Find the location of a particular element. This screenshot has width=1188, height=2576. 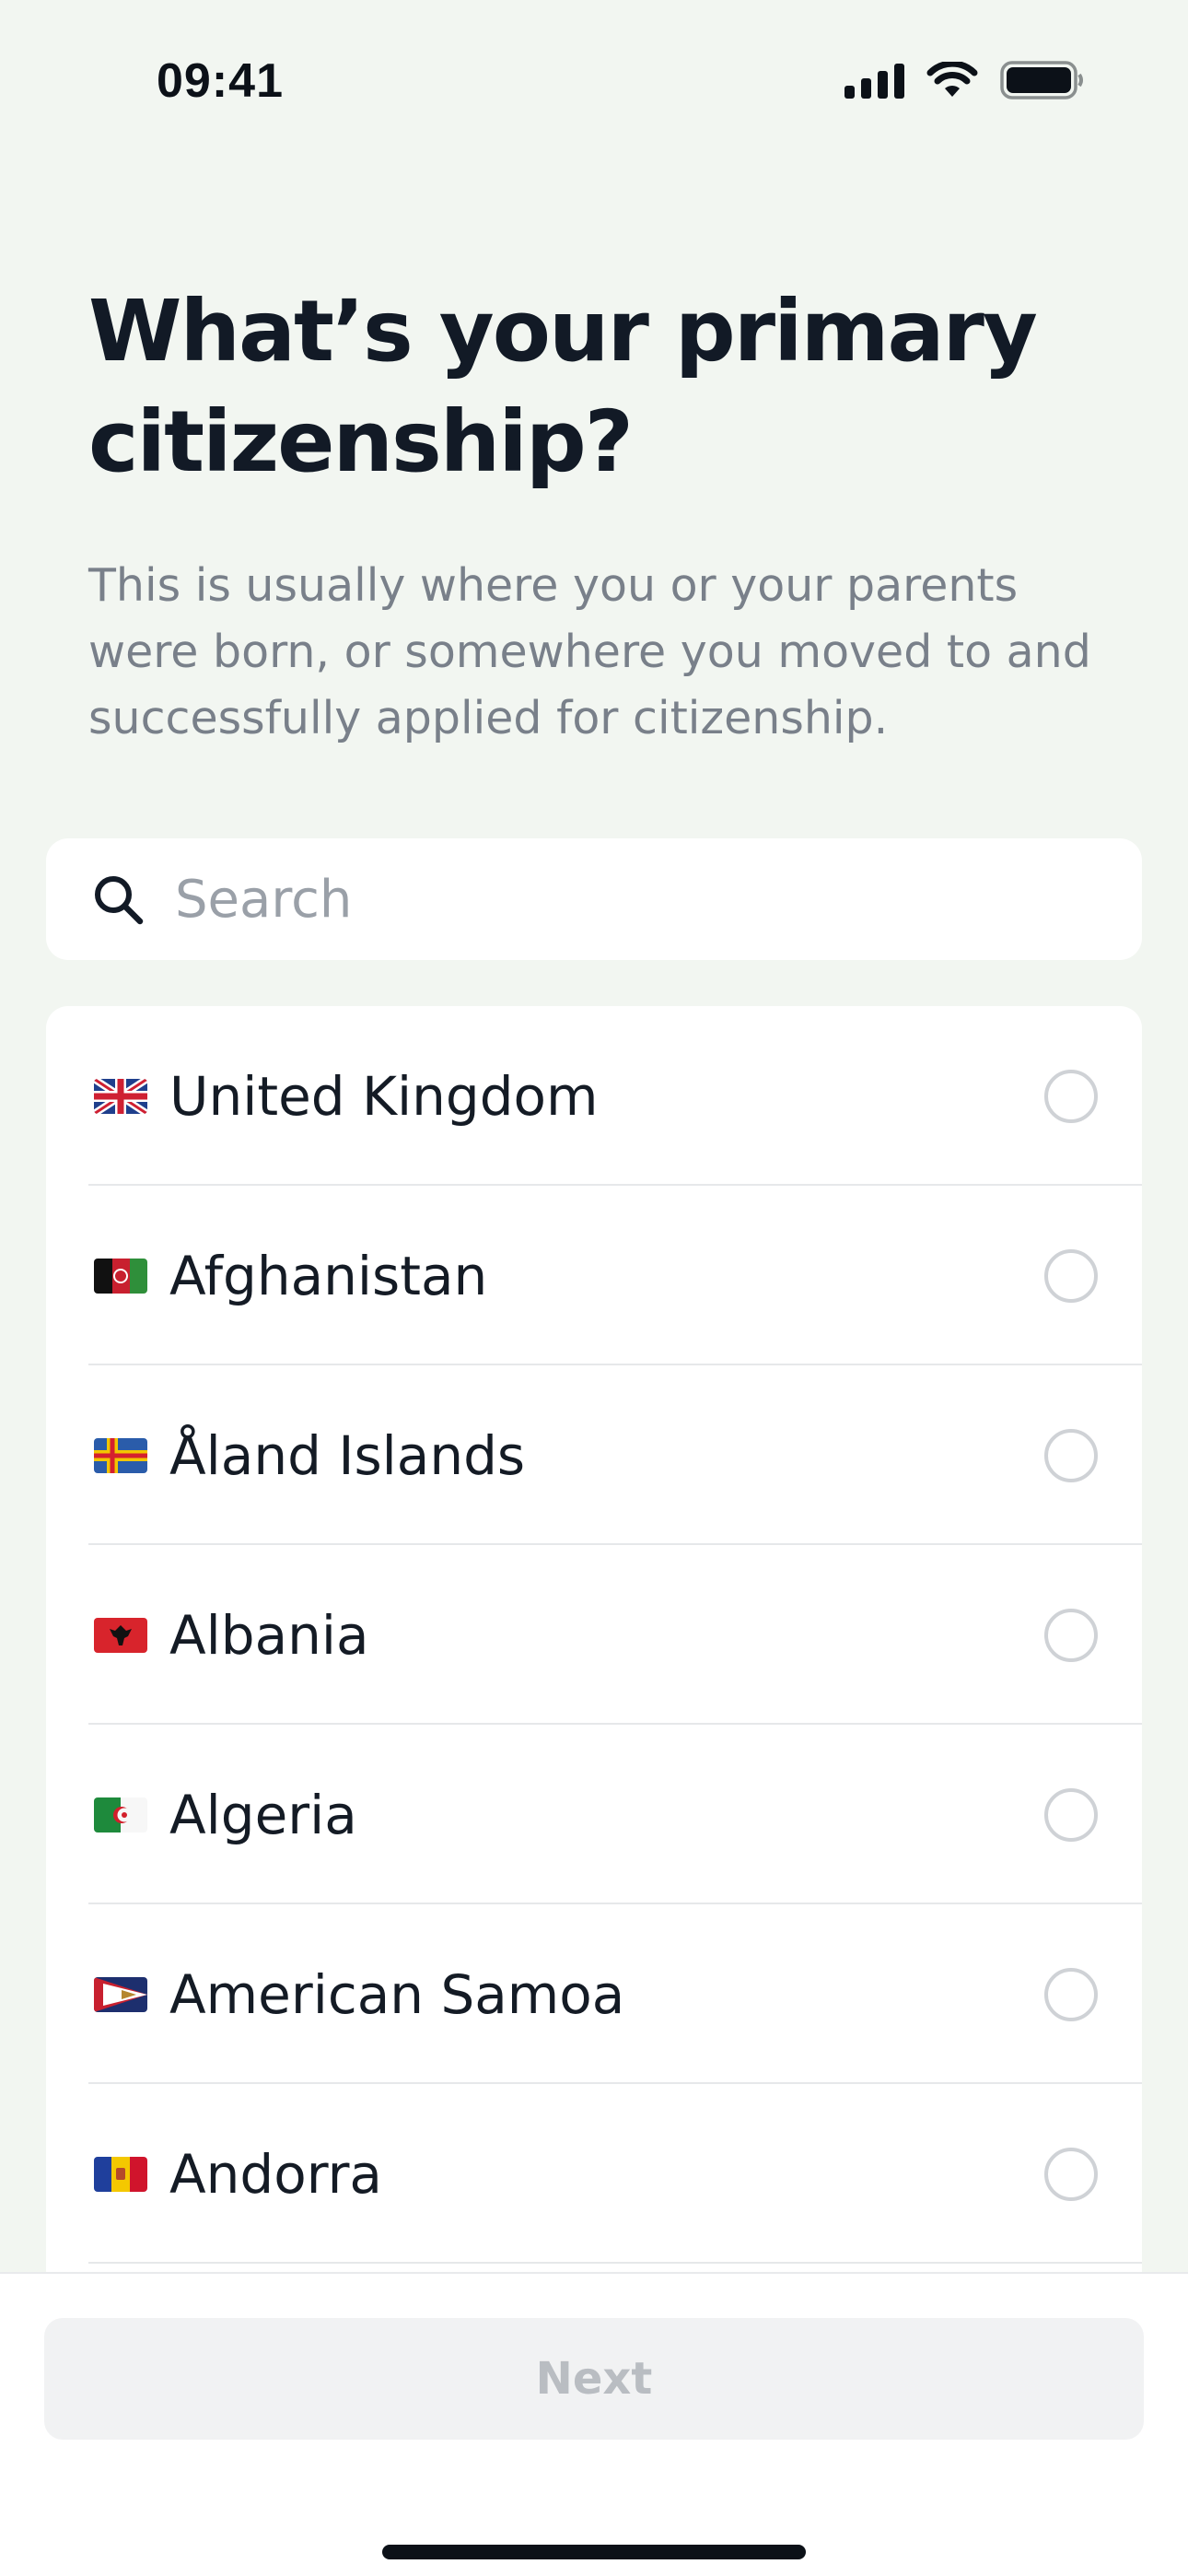

country-row-andorra: Andorra is located at coordinates (594, 2174).